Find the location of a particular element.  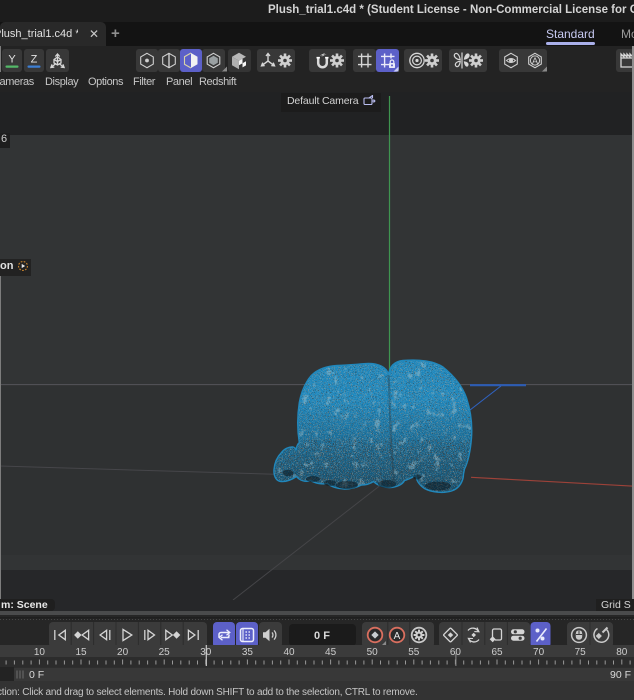

svg-text: 65 is located at coordinates (497, 652).